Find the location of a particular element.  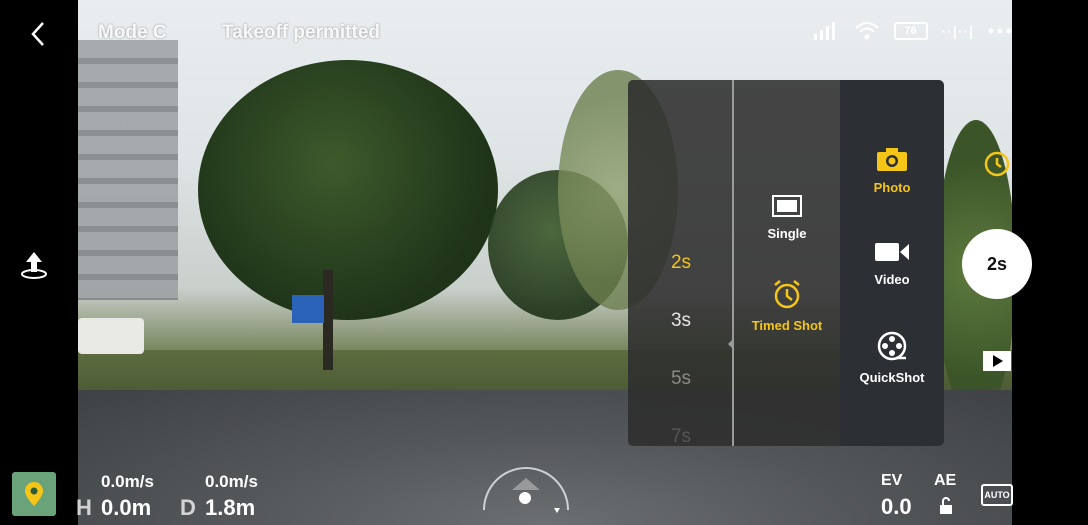

ae-lock-button is located at coordinates (946, 506).